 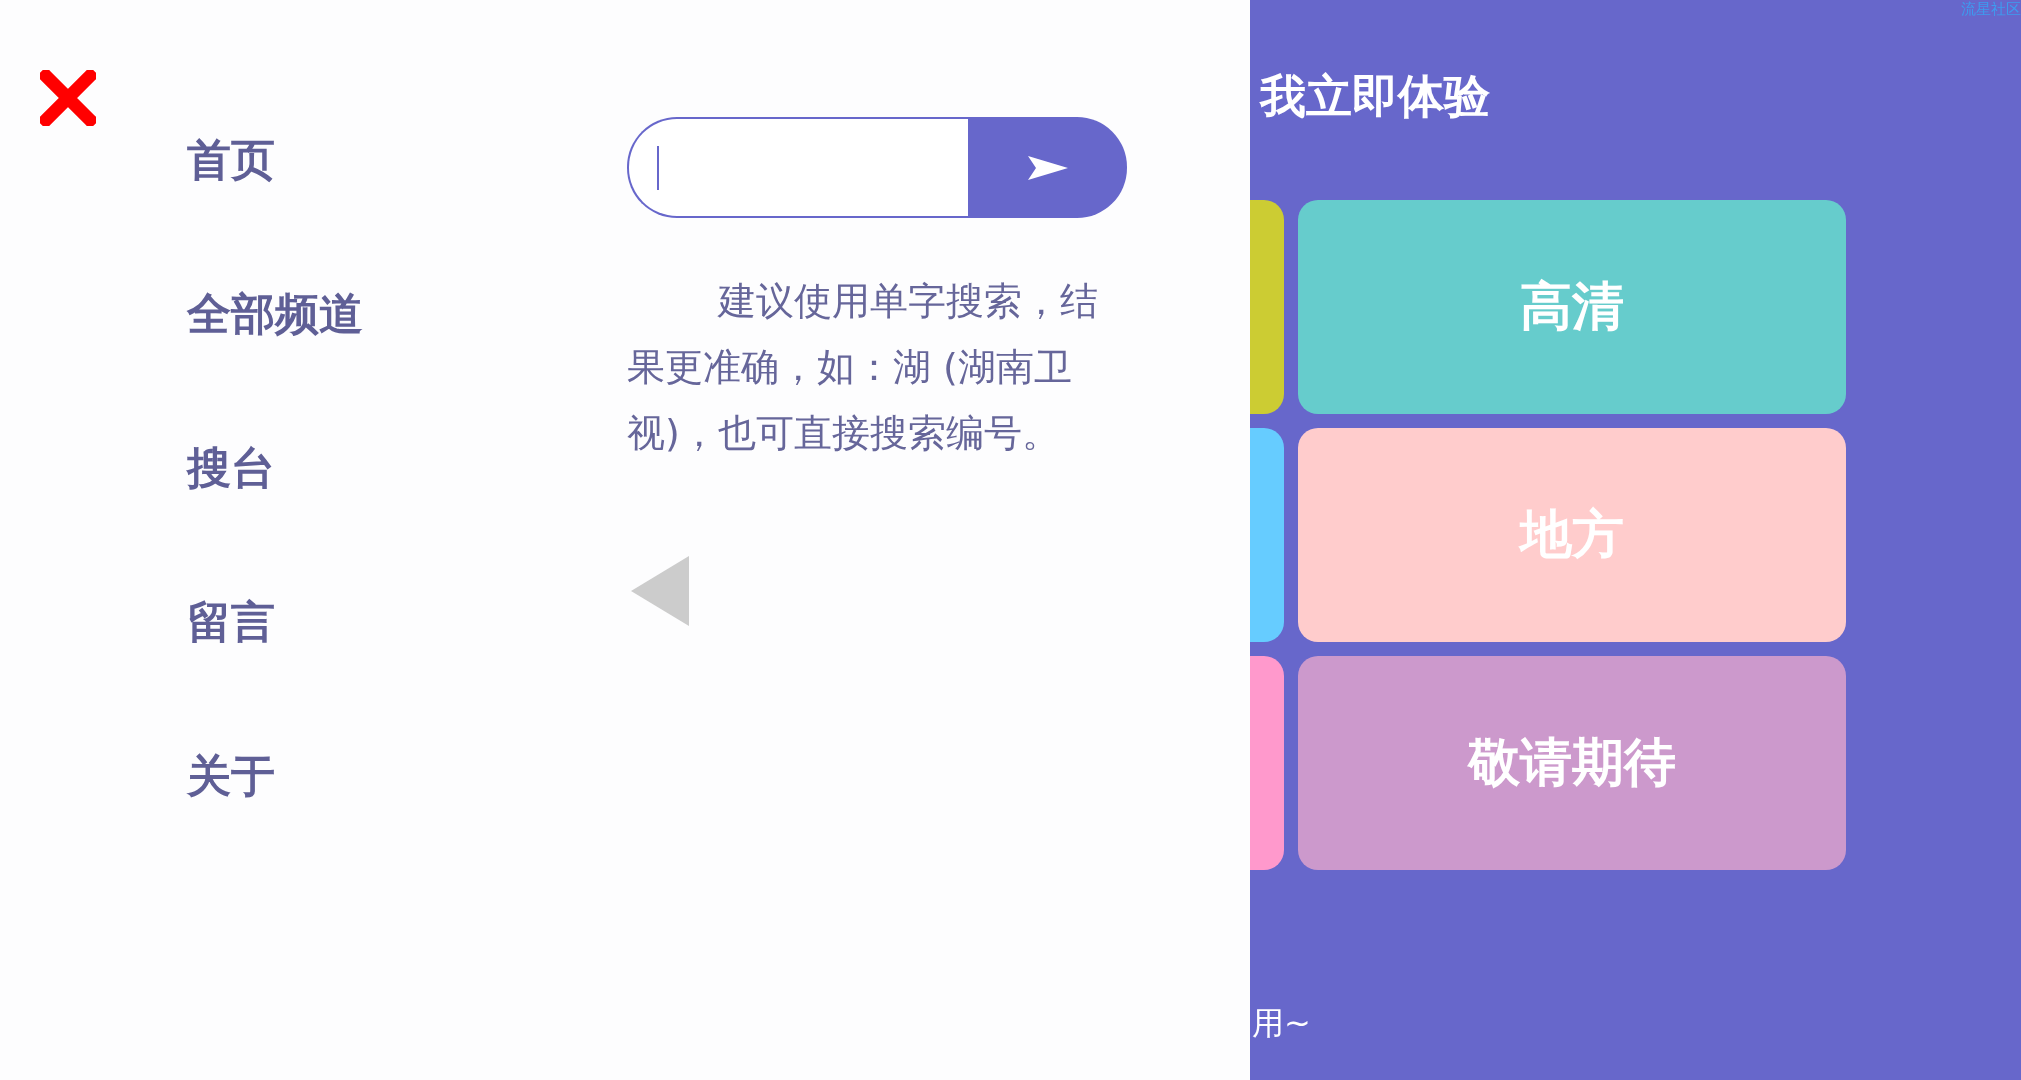 I want to click on search-field, so click(x=797, y=167).